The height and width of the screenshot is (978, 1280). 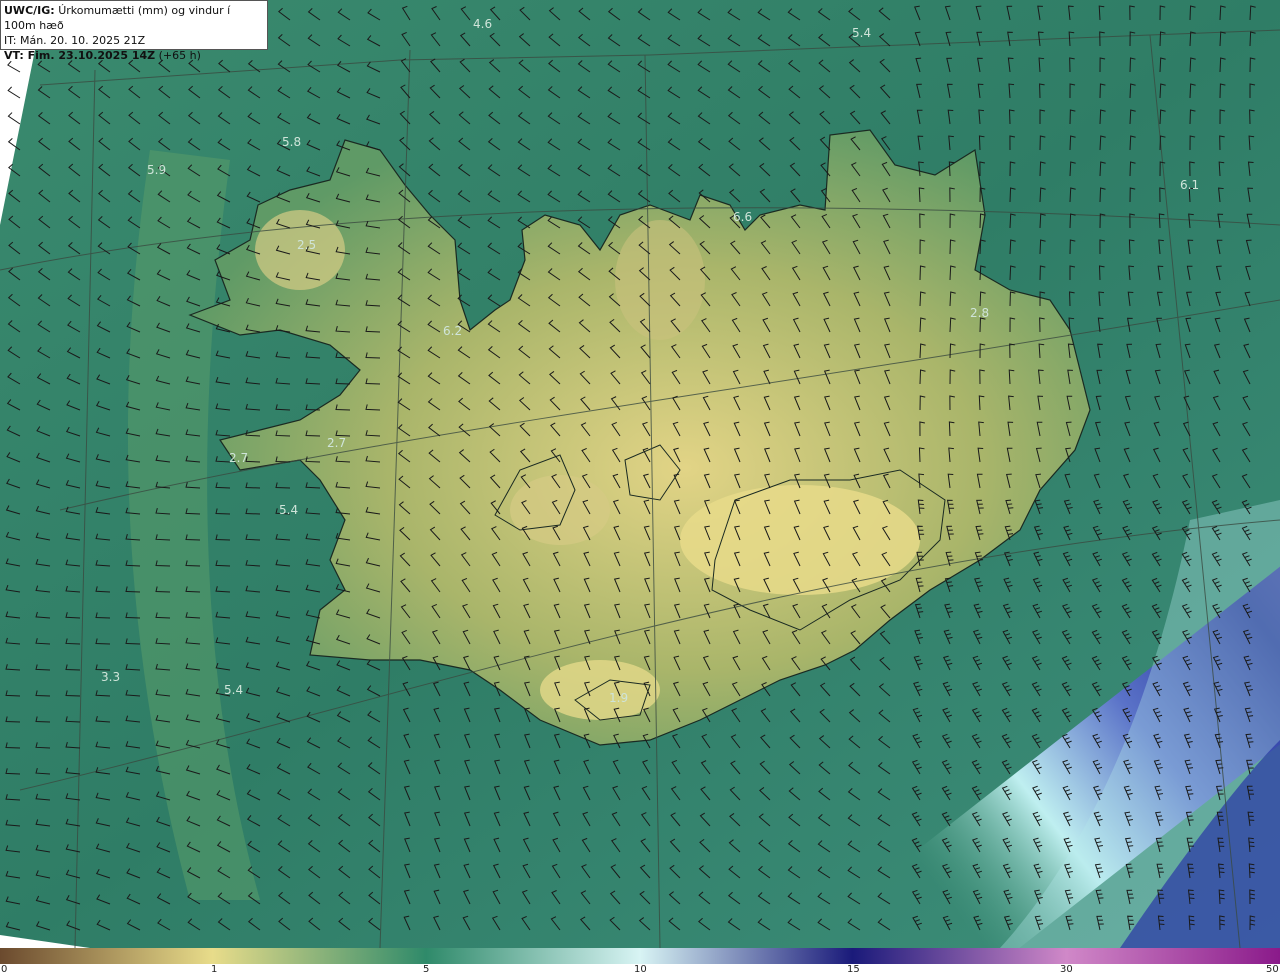 What do you see at coordinates (291, 142) in the screenshot?
I see `map-label-3: 5.8` at bounding box center [291, 142].